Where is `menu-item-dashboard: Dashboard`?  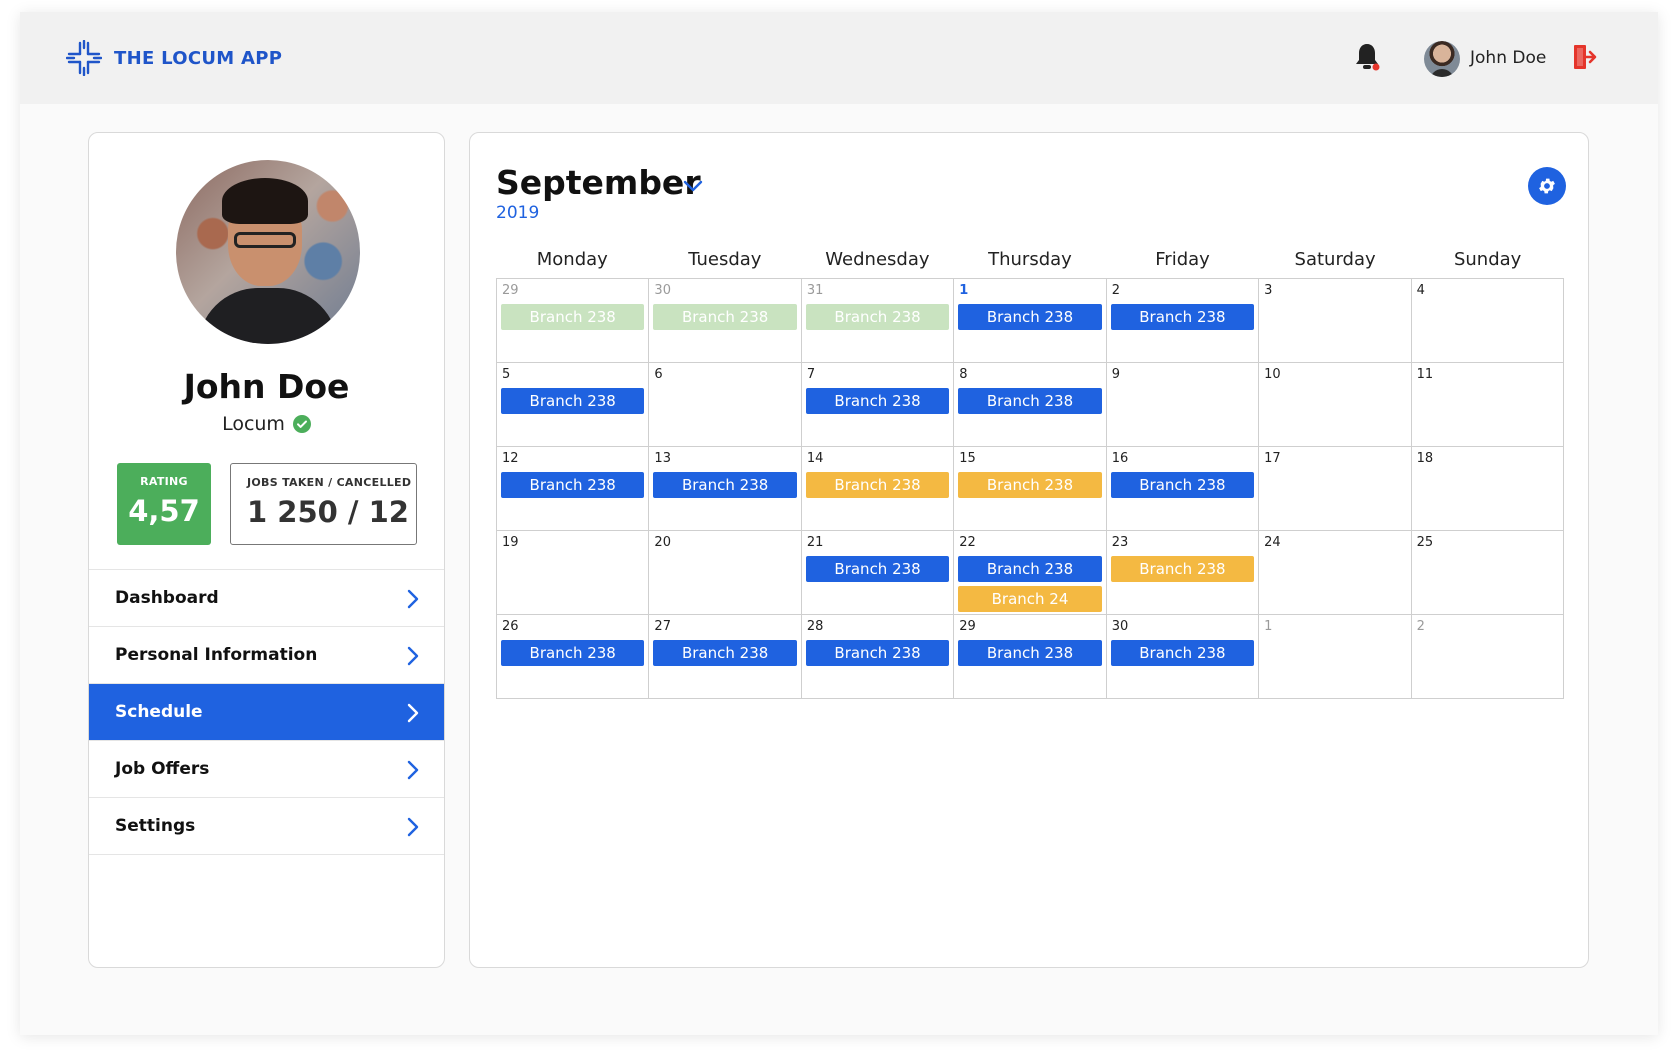
menu-item-dashboard: Dashboard is located at coordinates (266, 598).